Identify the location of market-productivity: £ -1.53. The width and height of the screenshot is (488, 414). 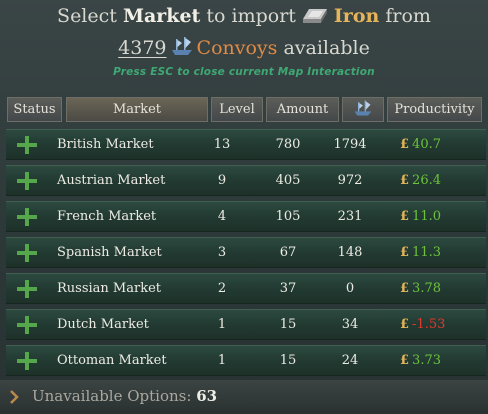
(422, 324).